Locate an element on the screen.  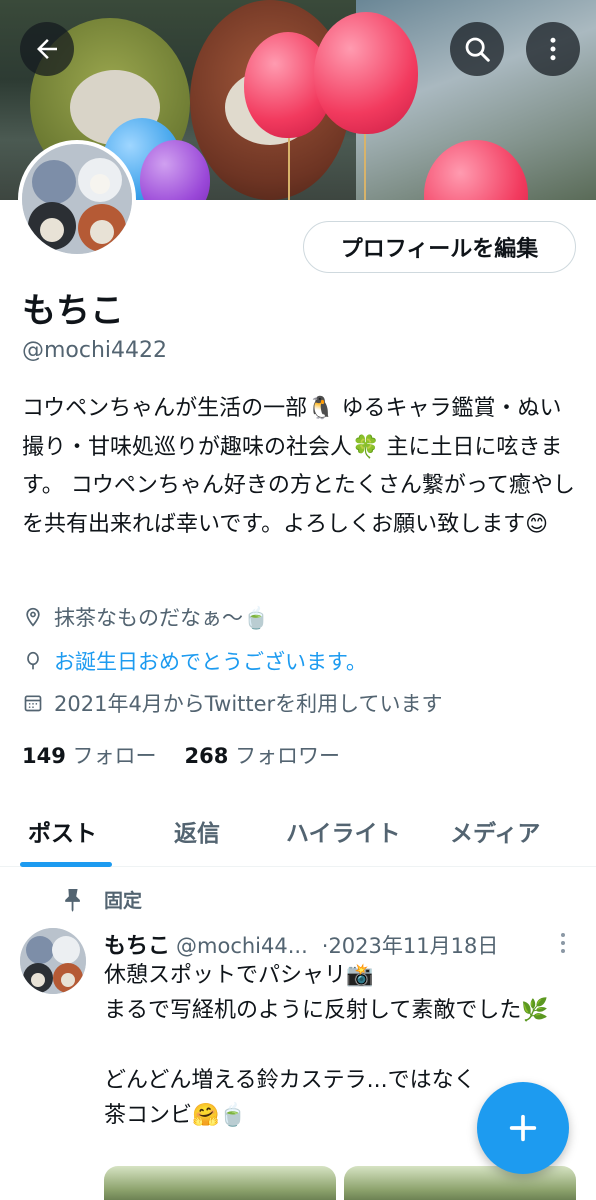
location-pin-icon is located at coordinates (33, 617).